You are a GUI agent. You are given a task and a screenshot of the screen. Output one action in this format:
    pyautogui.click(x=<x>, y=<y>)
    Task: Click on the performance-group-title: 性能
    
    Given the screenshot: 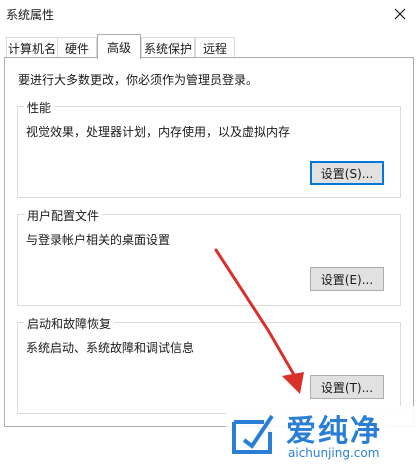 What is the action you would take?
    pyautogui.click(x=39, y=107)
    